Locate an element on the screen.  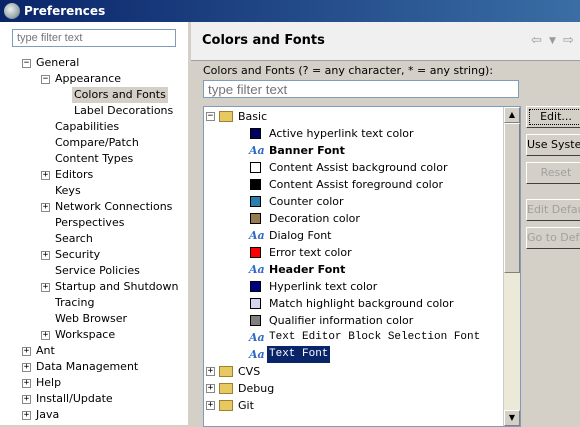
menu-dropdown-icon: ▼ is located at coordinates (552, 41).